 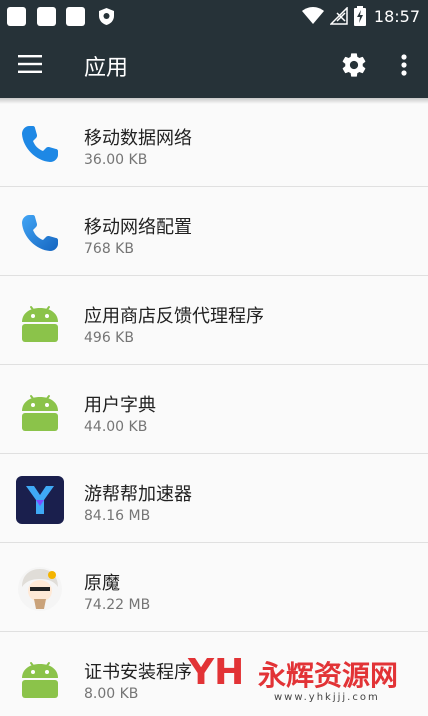 I want to click on toolbar-shadow, so click(x=214, y=101).